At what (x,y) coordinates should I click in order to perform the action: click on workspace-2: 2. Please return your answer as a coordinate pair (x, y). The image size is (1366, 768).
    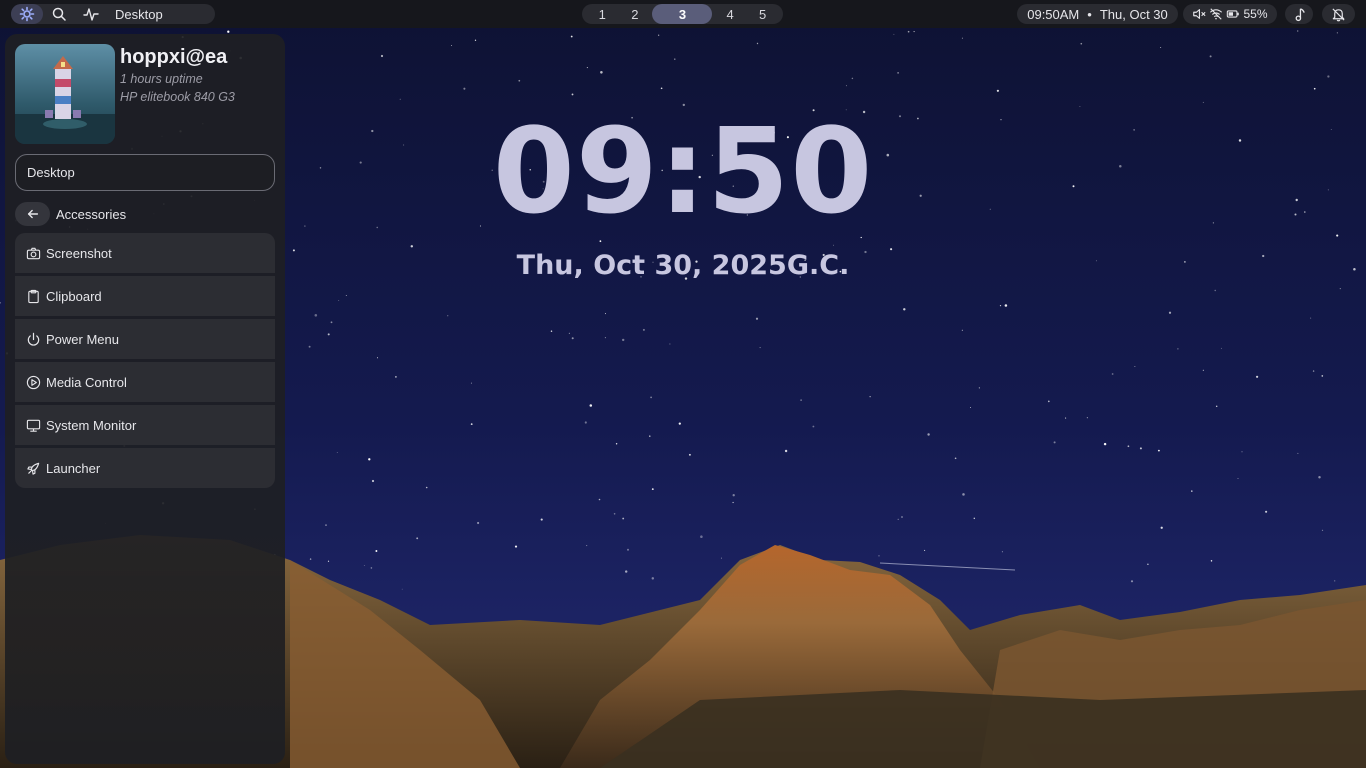
    Looking at the image, I should click on (635, 14).